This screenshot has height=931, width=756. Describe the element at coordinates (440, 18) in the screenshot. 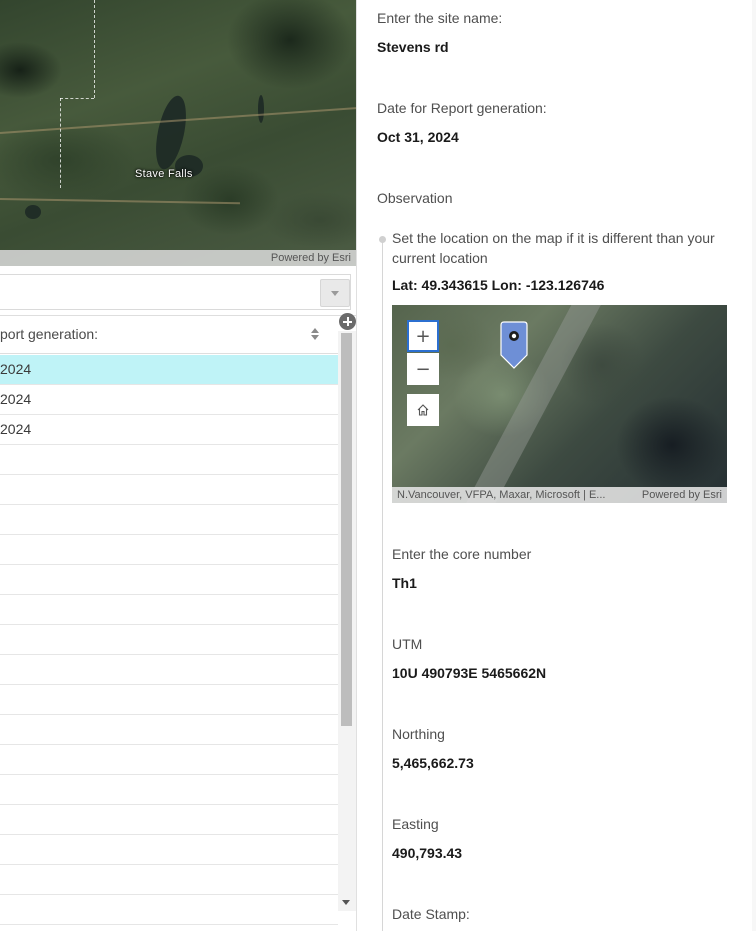

I see `site-name-label: Enter the site name:` at that location.